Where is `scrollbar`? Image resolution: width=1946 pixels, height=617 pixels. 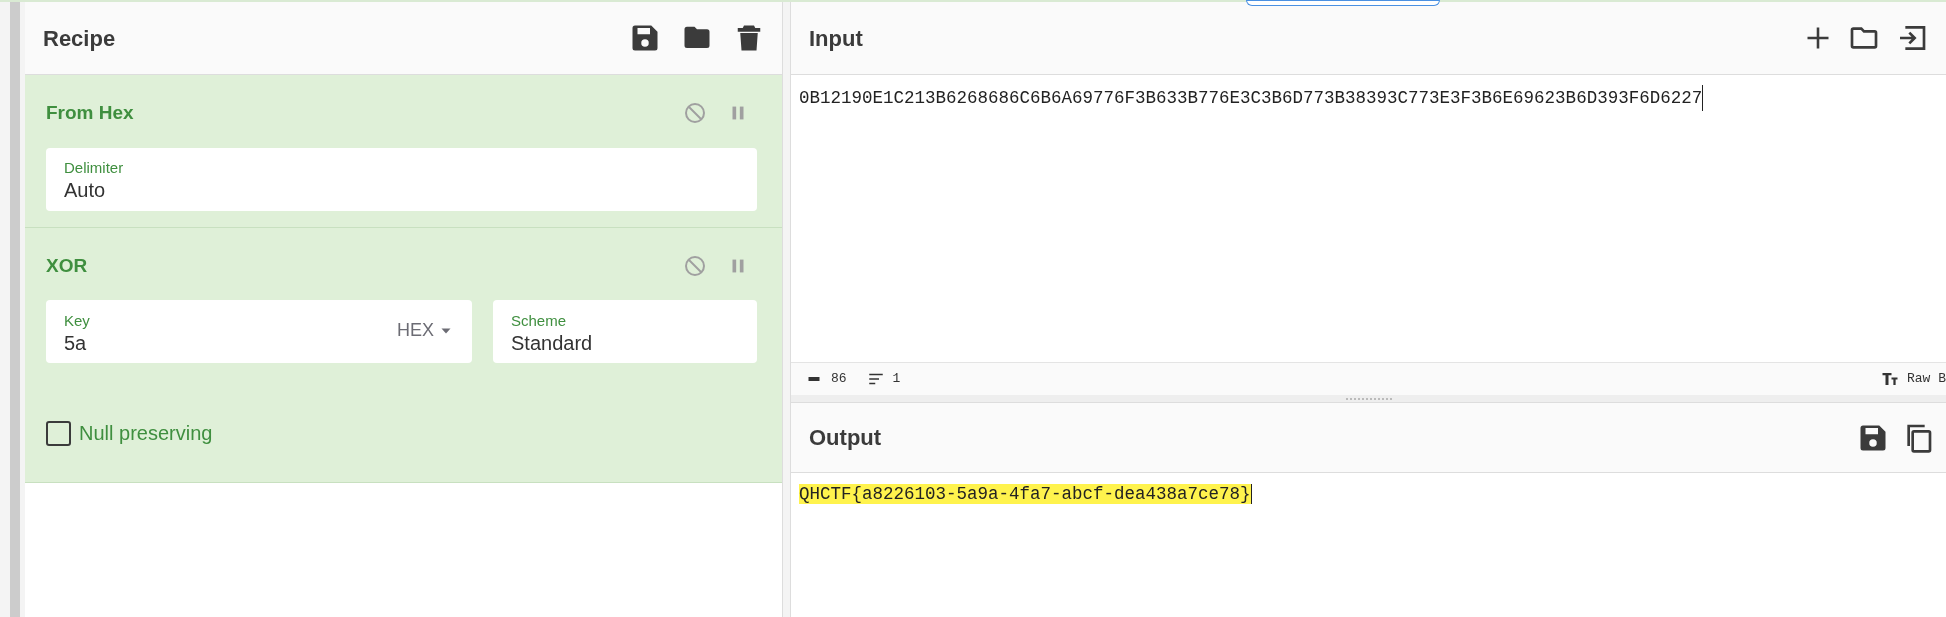 scrollbar is located at coordinates (15, 309).